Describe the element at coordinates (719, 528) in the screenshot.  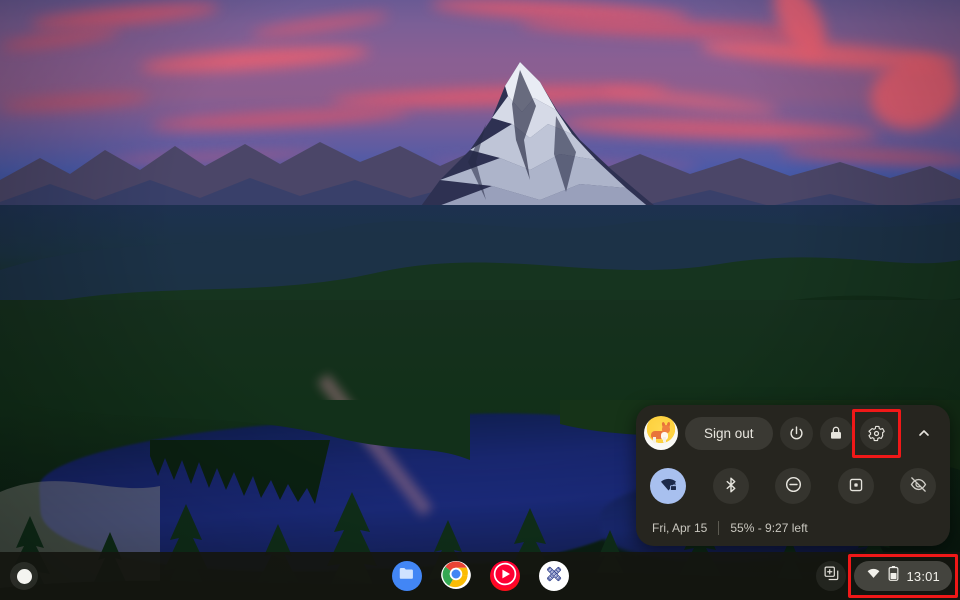
I see `footer-divider` at that location.